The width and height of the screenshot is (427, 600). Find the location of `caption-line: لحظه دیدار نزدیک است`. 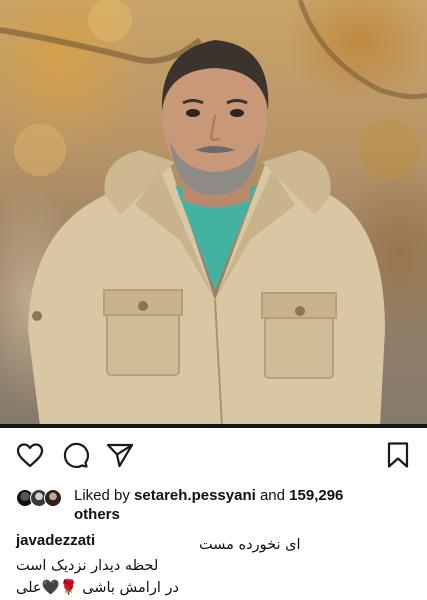

caption-line: لحظه دیدار نزدیک است is located at coordinates (87, 566).